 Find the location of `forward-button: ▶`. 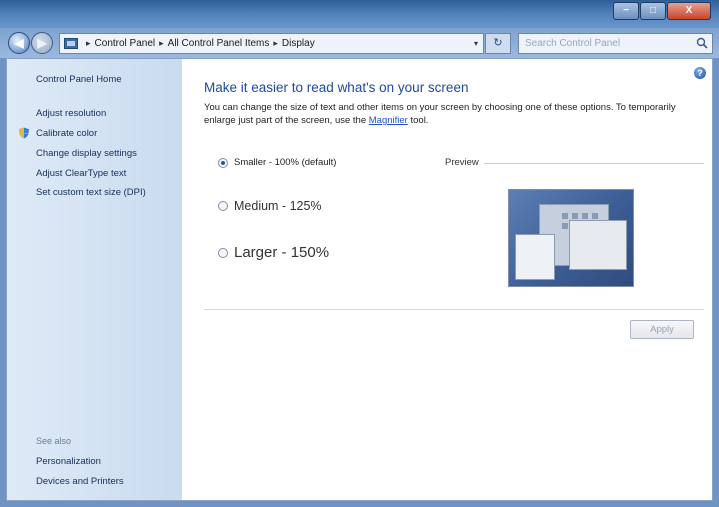

forward-button: ▶ is located at coordinates (42, 43).